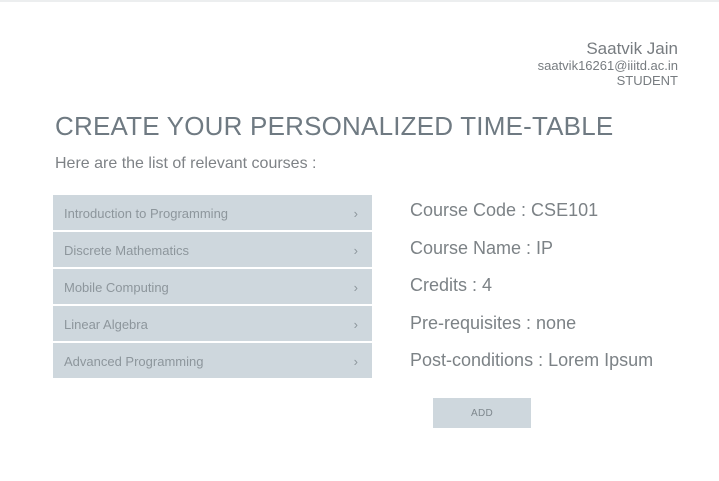 The width and height of the screenshot is (719, 481). Describe the element at coordinates (482, 413) in the screenshot. I see `add-button: ADD` at that location.